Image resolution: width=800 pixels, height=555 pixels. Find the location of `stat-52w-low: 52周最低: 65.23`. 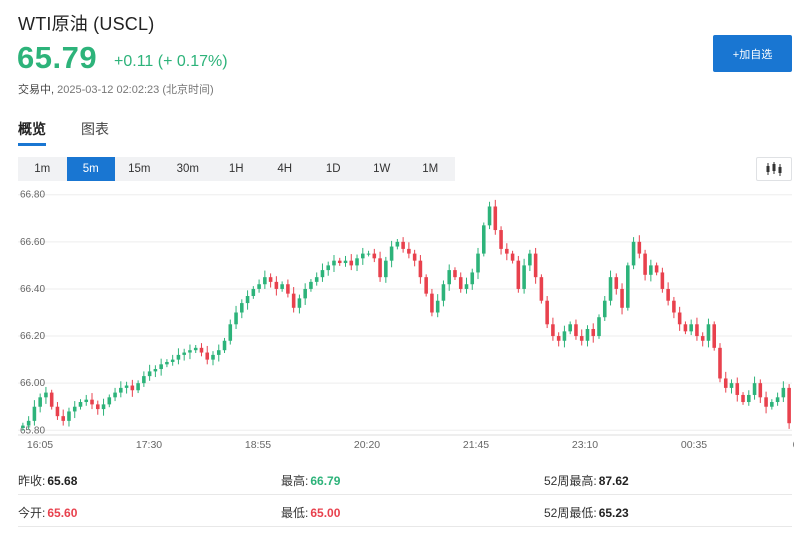

stat-52w-low: 52周最低: 65.23 is located at coordinates (586, 513).